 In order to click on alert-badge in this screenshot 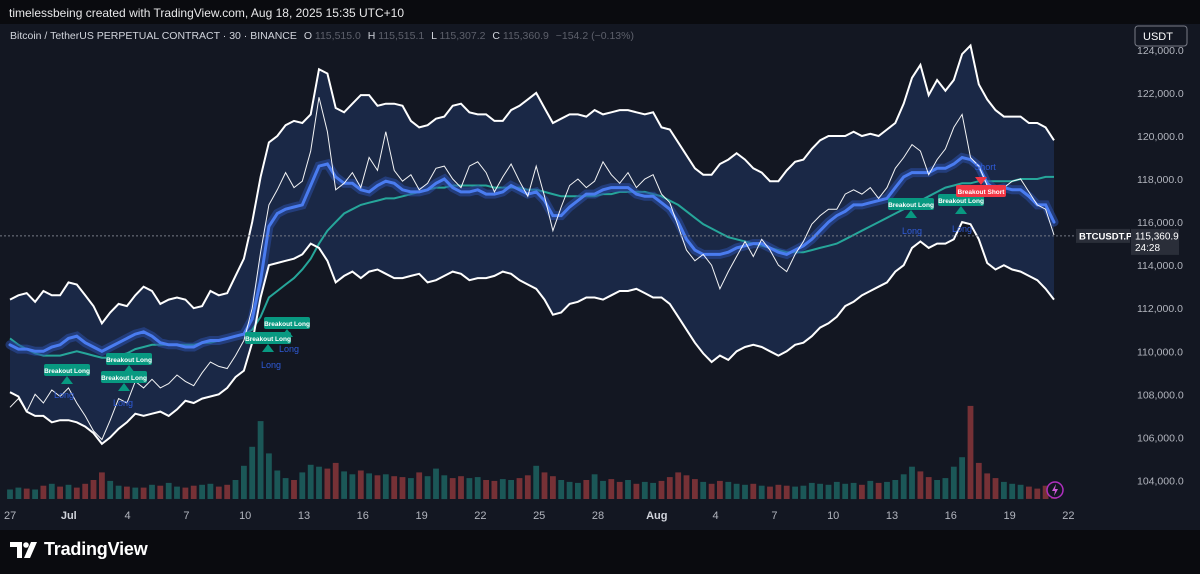, I will do `click(1055, 490)`.